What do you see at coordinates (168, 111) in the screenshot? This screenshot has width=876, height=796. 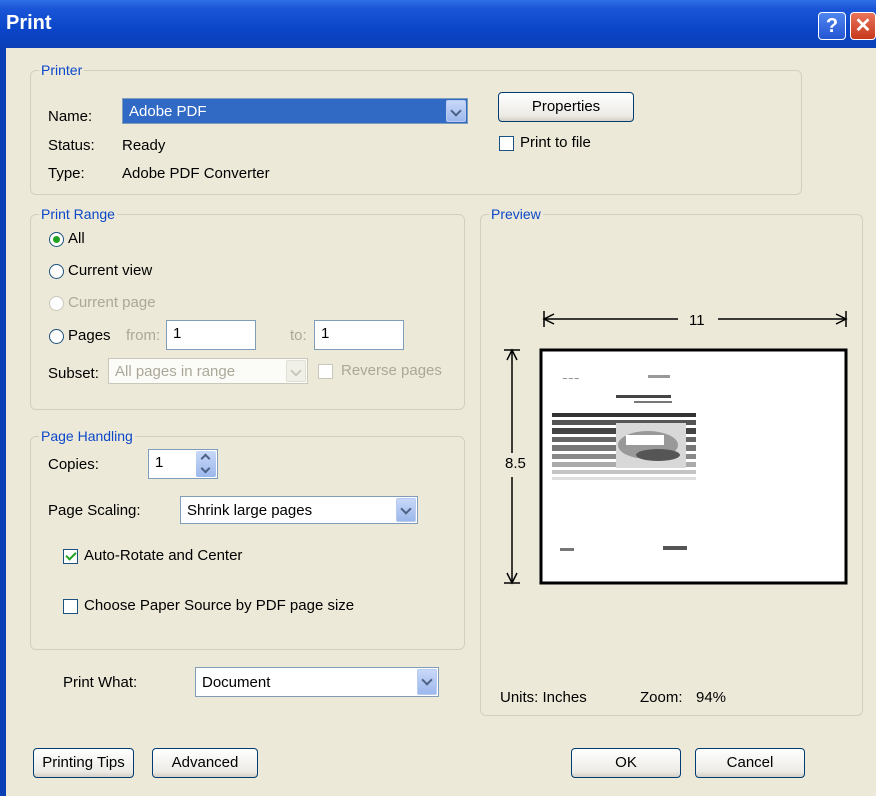 I see `printer-name-value: Adobe PDF` at bounding box center [168, 111].